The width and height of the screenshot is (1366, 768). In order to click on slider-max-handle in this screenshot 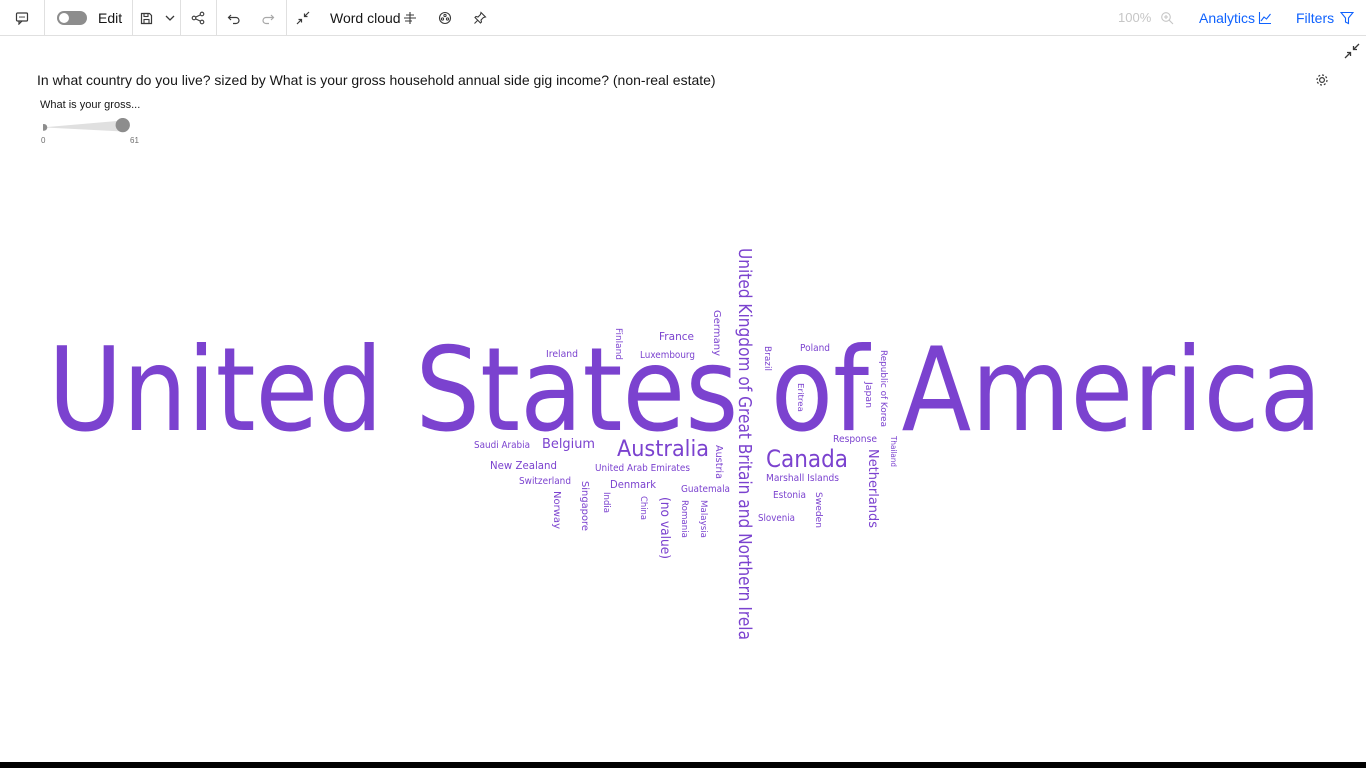, I will do `click(122, 125)`.